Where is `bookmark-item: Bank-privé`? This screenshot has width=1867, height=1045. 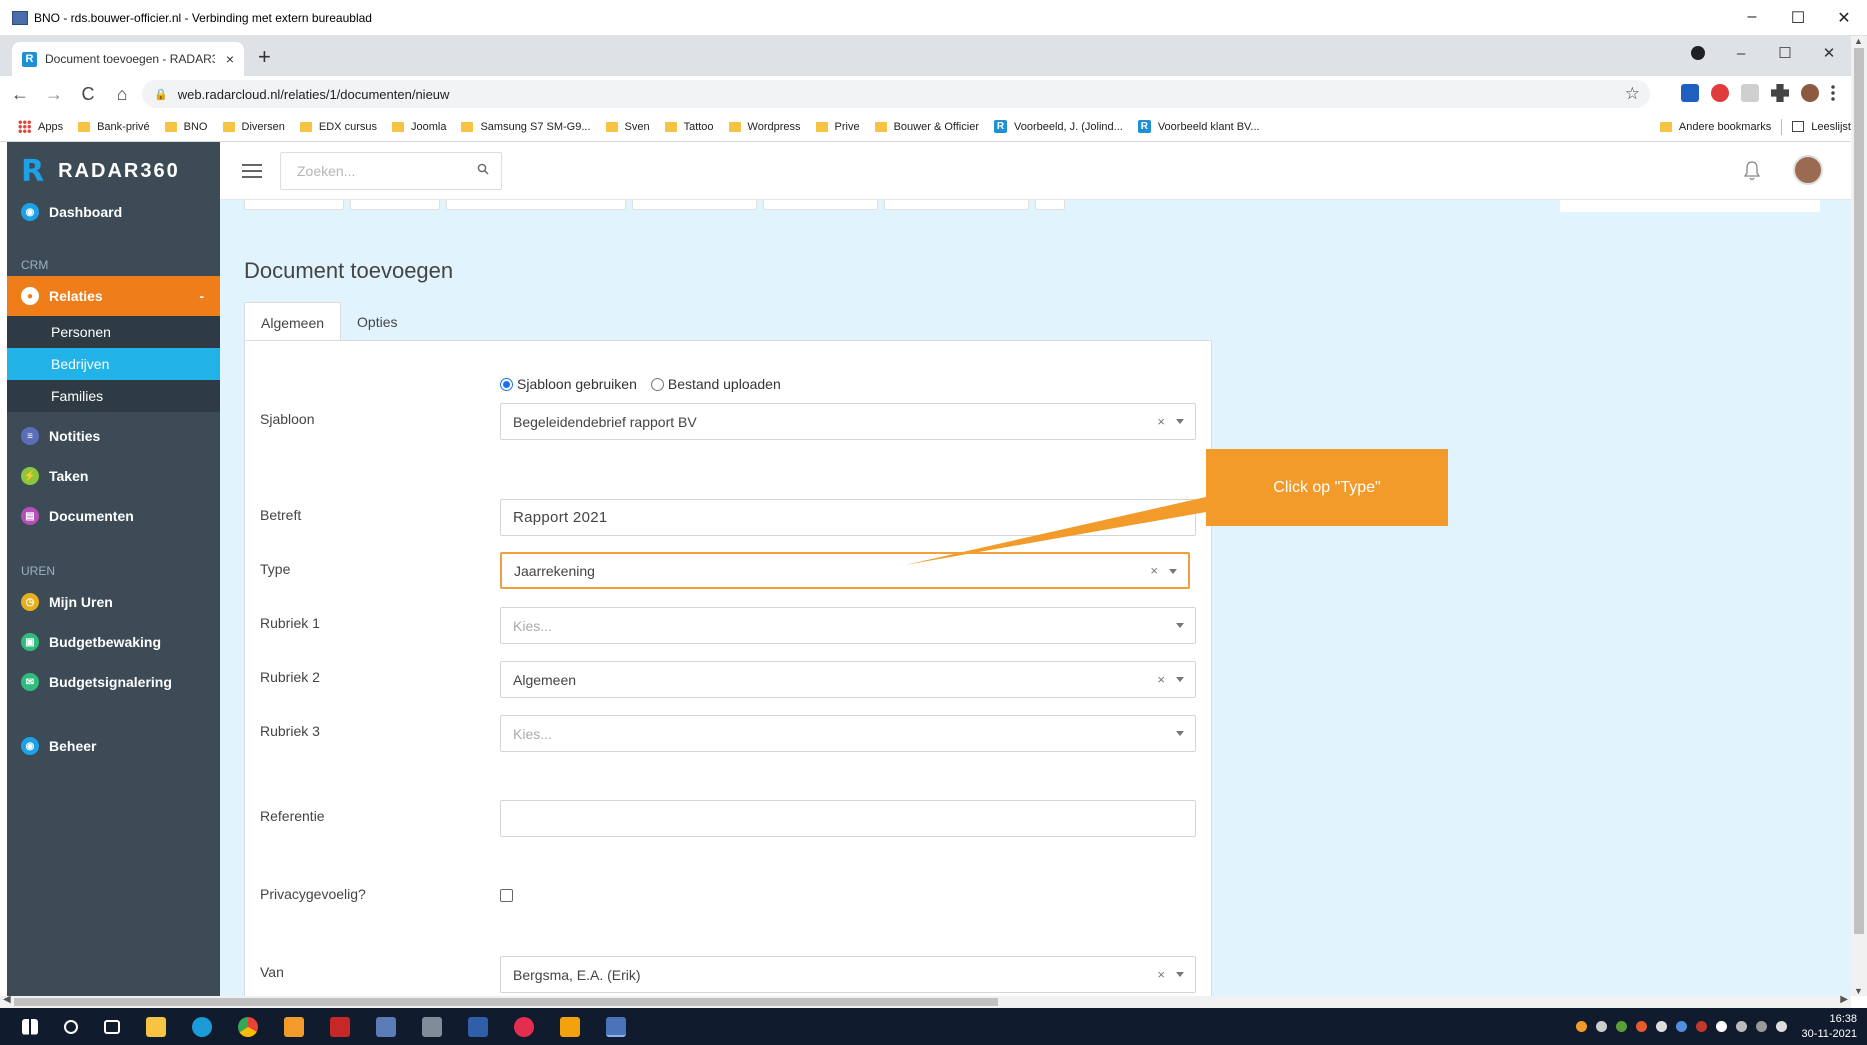 bookmark-item: Bank-privé is located at coordinates (114, 127).